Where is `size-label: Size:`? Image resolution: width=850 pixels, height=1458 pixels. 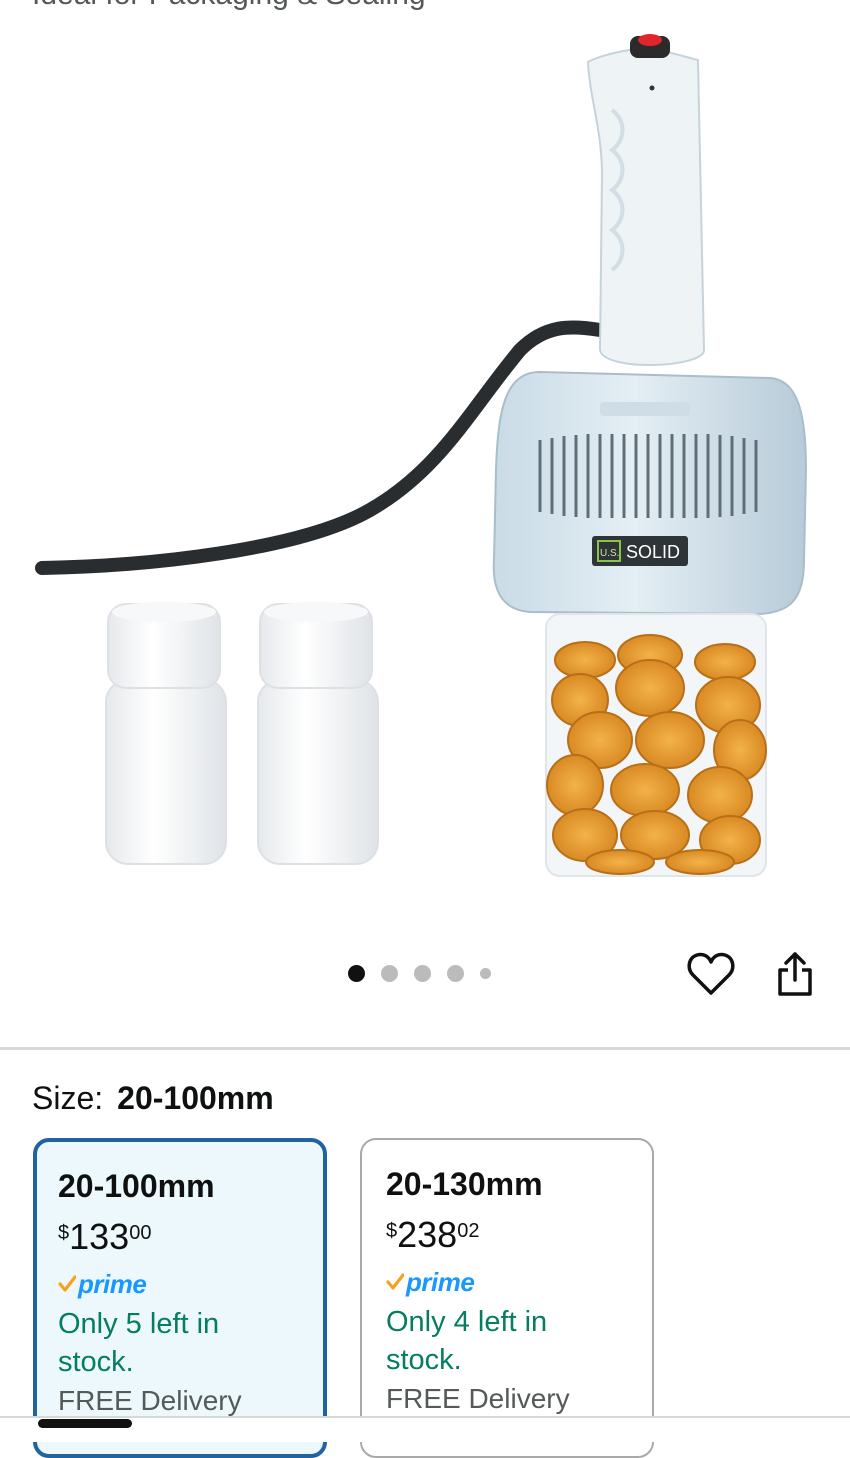 size-label: Size: is located at coordinates (68, 1098).